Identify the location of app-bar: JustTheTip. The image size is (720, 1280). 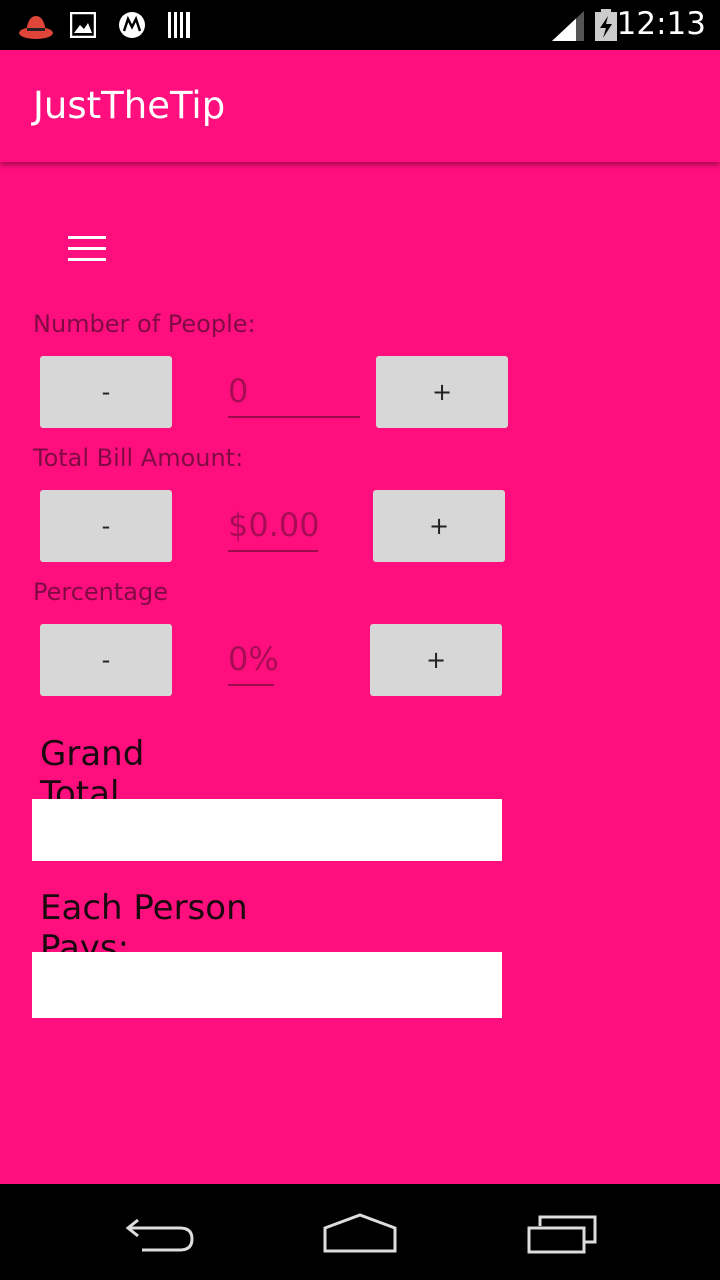
(360, 106).